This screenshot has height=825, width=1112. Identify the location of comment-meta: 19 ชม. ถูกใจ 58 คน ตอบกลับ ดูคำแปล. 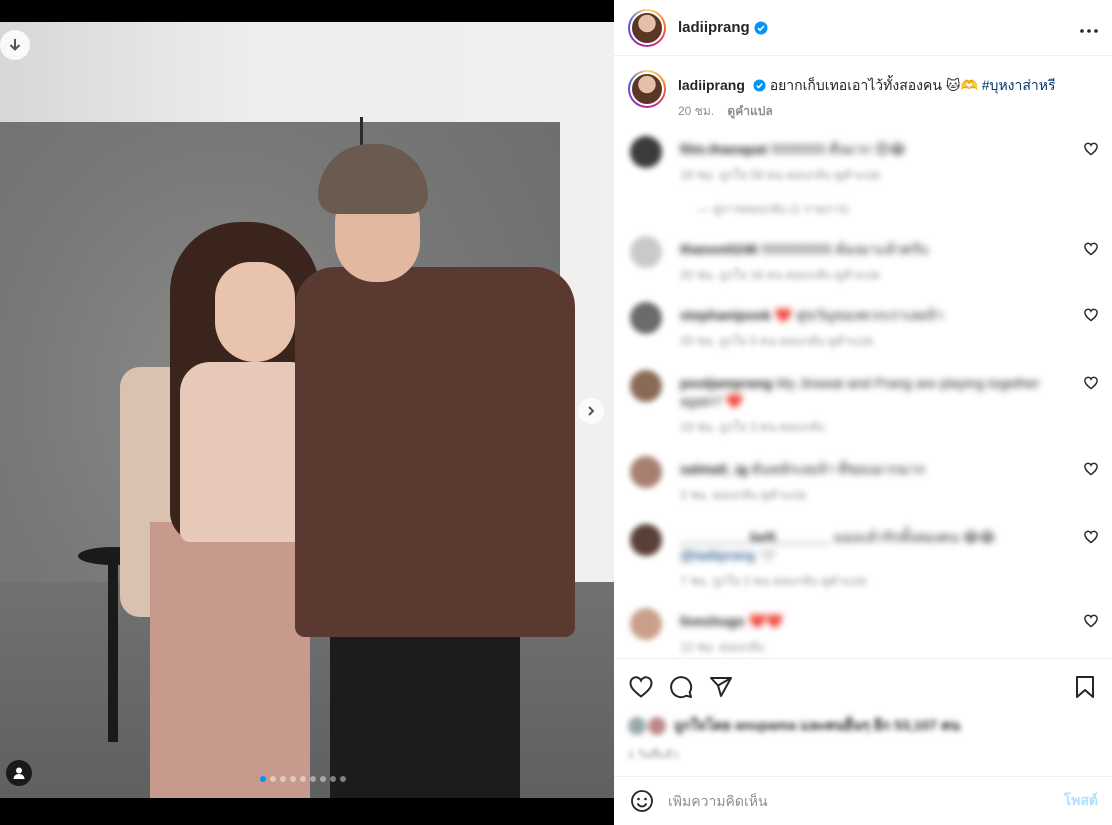
(780, 175).